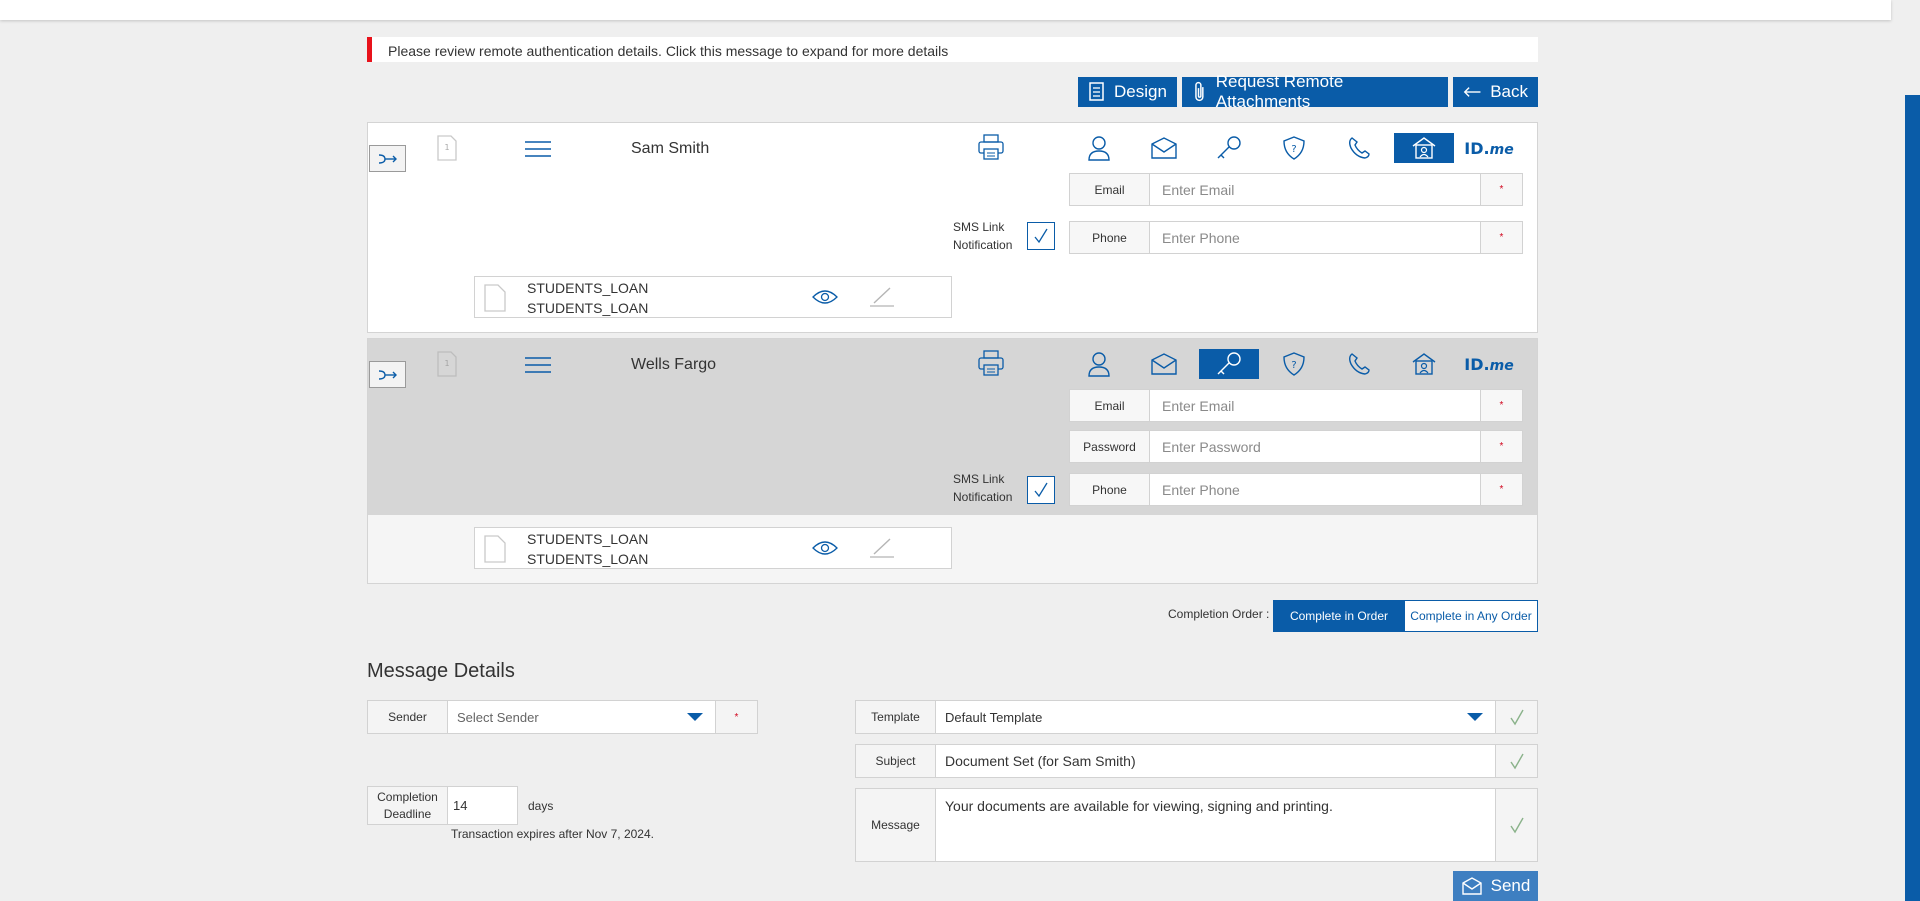 The width and height of the screenshot is (1920, 901). What do you see at coordinates (1516, 825) in the screenshot?
I see `message-valid` at bounding box center [1516, 825].